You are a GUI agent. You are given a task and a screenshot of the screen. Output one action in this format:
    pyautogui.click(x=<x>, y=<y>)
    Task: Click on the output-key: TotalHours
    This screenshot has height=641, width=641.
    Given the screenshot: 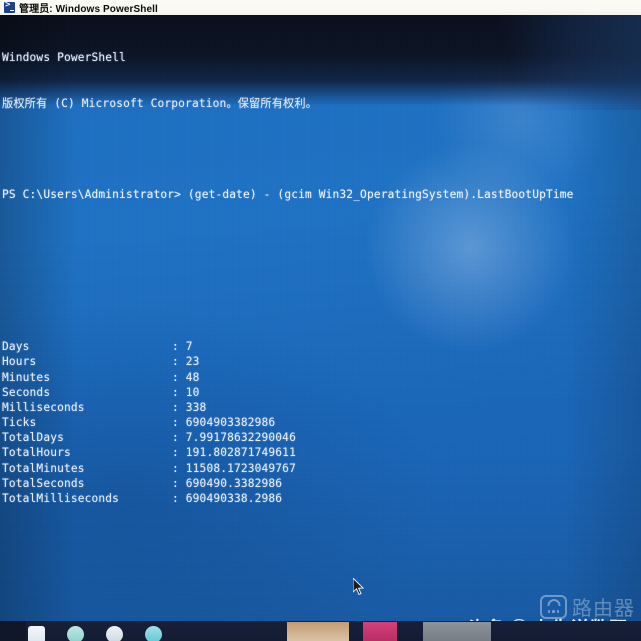 What is the action you would take?
    pyautogui.click(x=36, y=453)
    